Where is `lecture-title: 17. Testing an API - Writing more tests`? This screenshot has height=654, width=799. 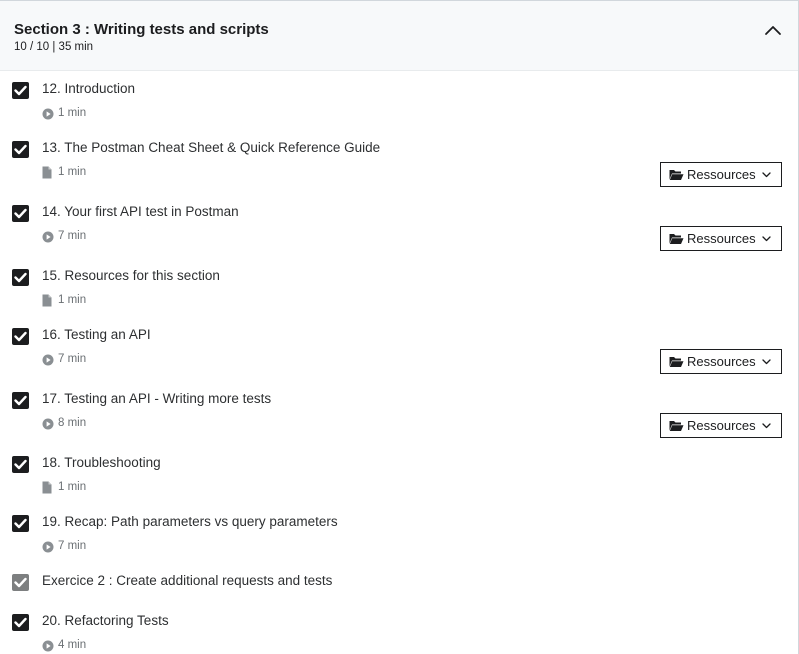 lecture-title: 17. Testing an API - Writing more tests is located at coordinates (157, 398).